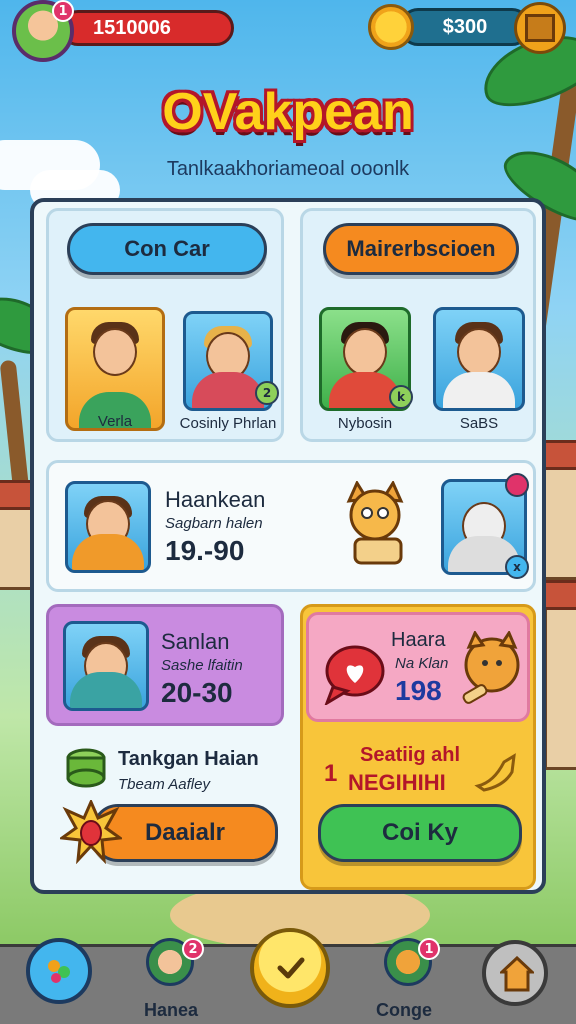 The image size is (576, 1024). I want to click on check-icon, so click(291, 968).